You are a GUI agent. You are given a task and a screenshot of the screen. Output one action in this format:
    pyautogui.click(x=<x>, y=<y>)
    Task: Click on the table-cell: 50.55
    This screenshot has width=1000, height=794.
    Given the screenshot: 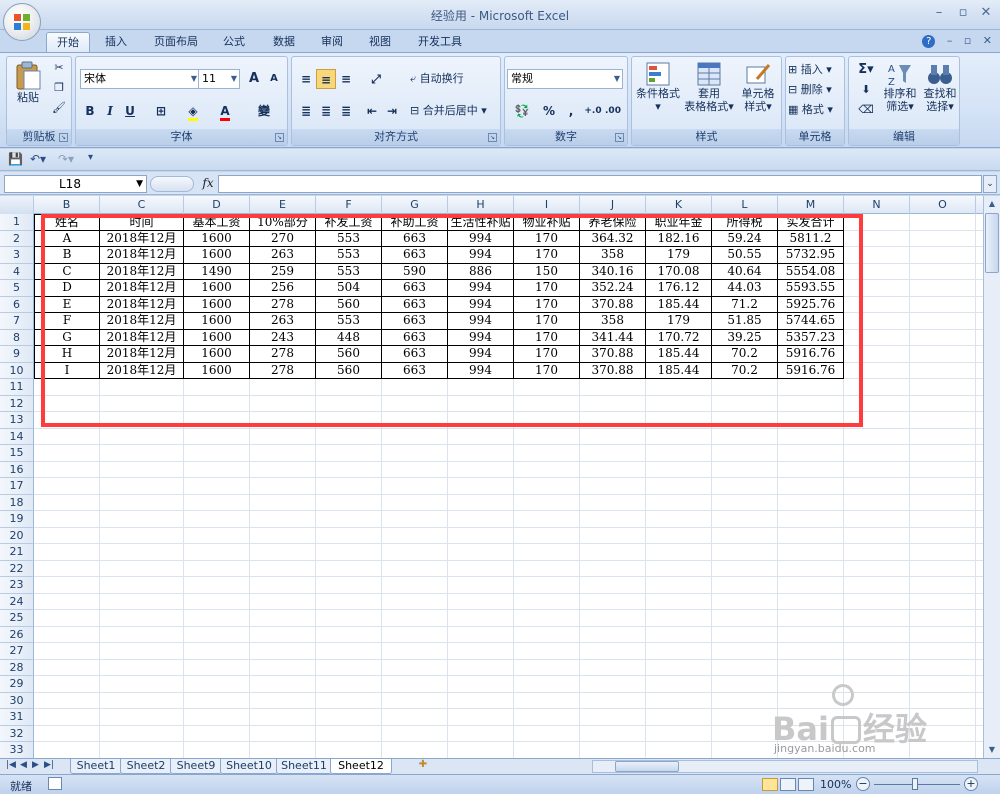 What is the action you would take?
    pyautogui.click(x=745, y=255)
    